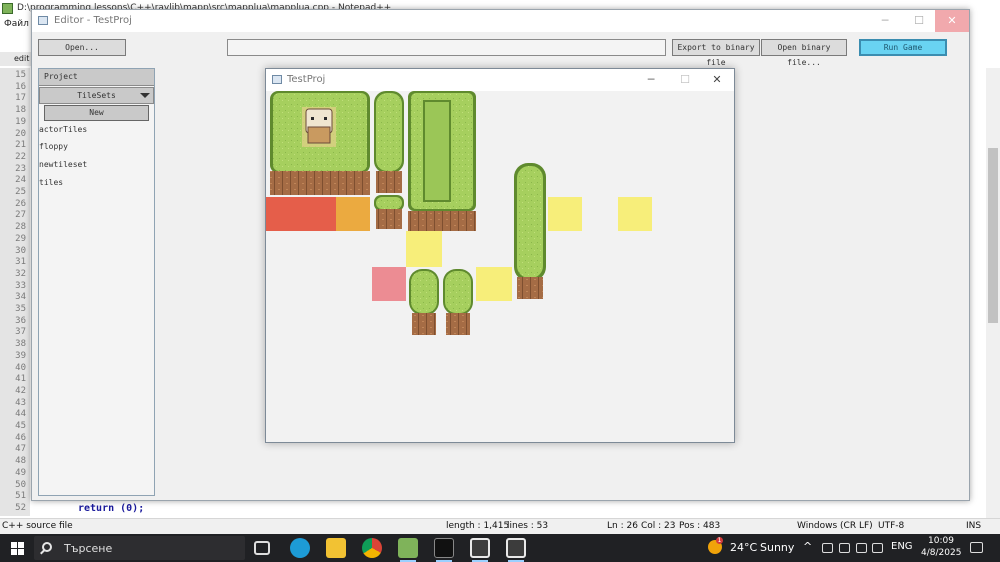 The image size is (1000, 562). I want to click on editor-app-icon, so click(480, 548).